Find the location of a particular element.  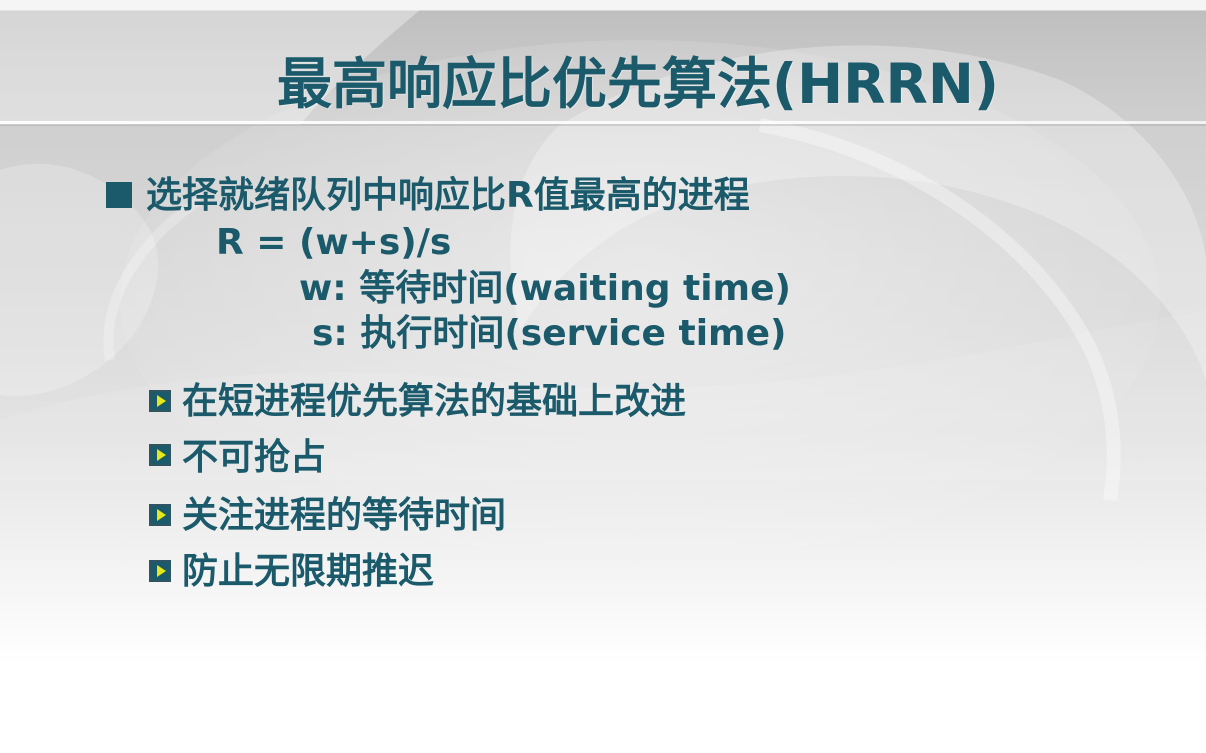

sub-bullet-item: 在短进程优先算法的基础上改进 is located at coordinates (434, 401).